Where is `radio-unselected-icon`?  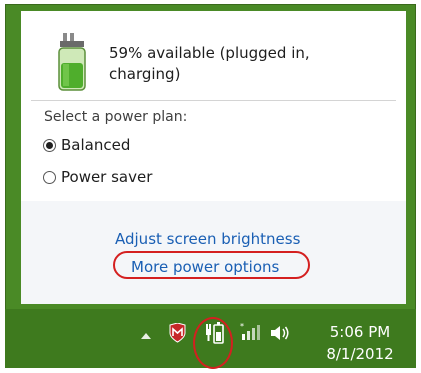 radio-unselected-icon is located at coordinates (49, 177).